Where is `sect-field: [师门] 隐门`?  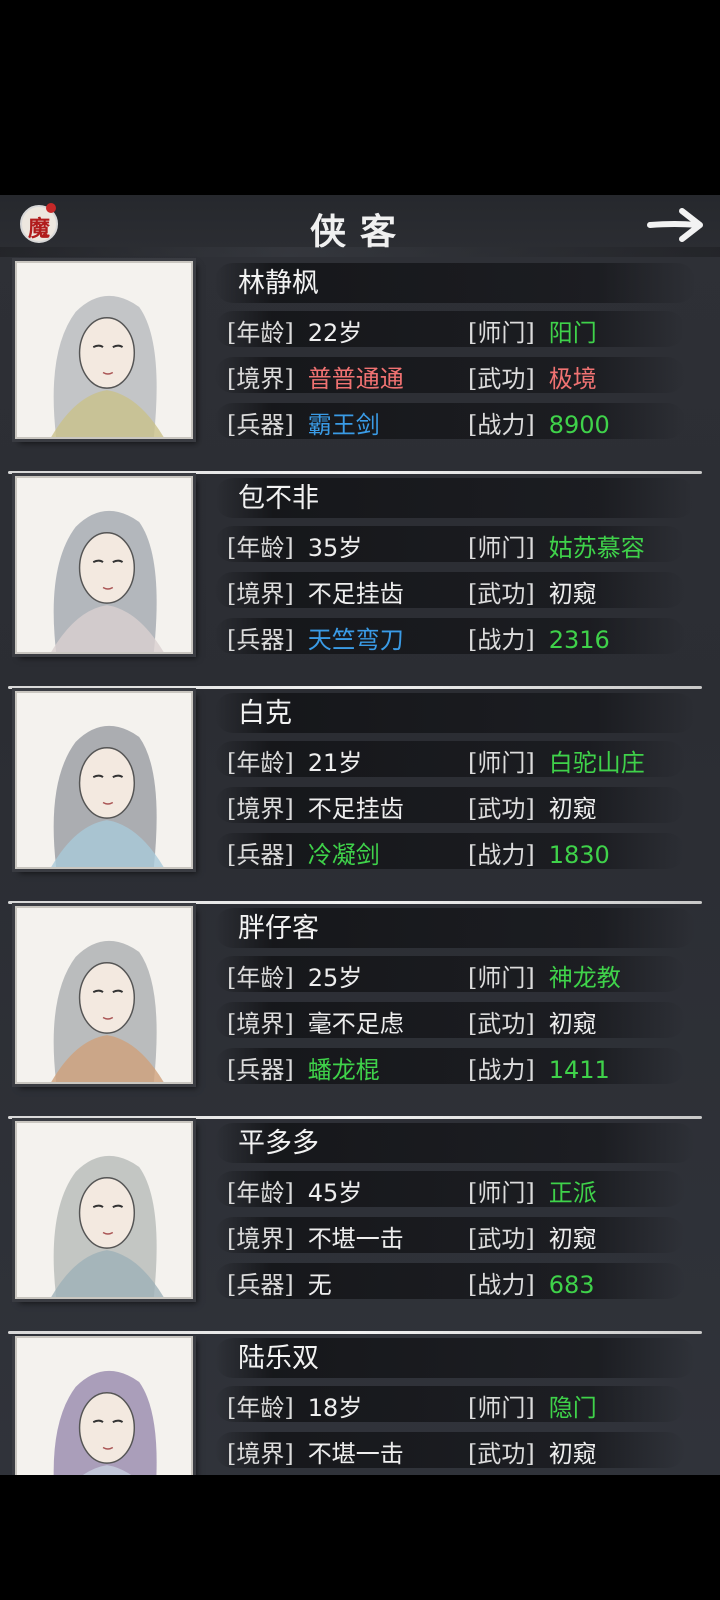 sect-field: [师门] 隐门 is located at coordinates (532, 1405).